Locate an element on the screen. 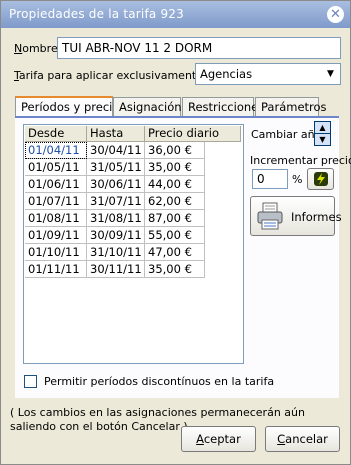 This screenshot has height=465, width=351. tarifa-select: Agencias ▼ is located at coordinates (268, 74).